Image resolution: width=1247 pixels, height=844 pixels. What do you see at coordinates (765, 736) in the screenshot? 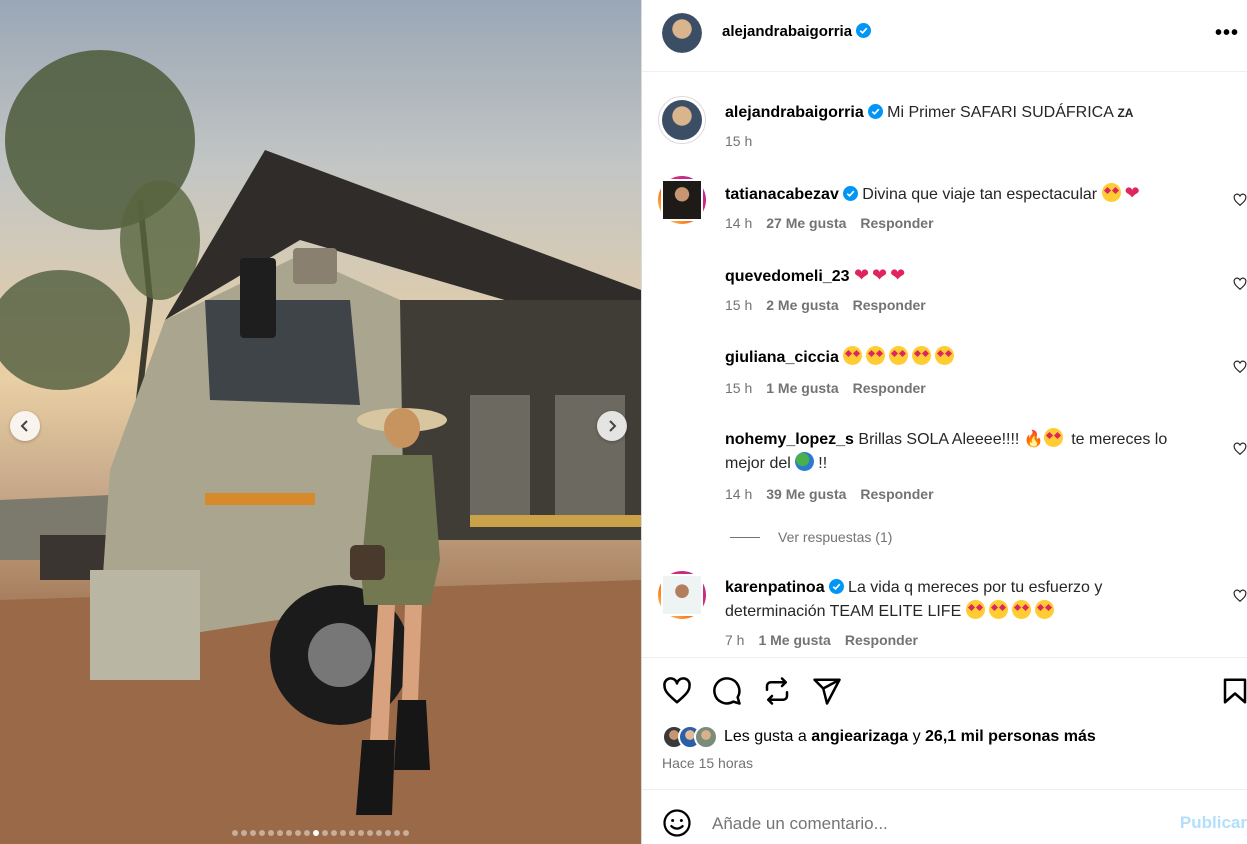
I see `likes-prefix: Les gusta a` at bounding box center [765, 736].